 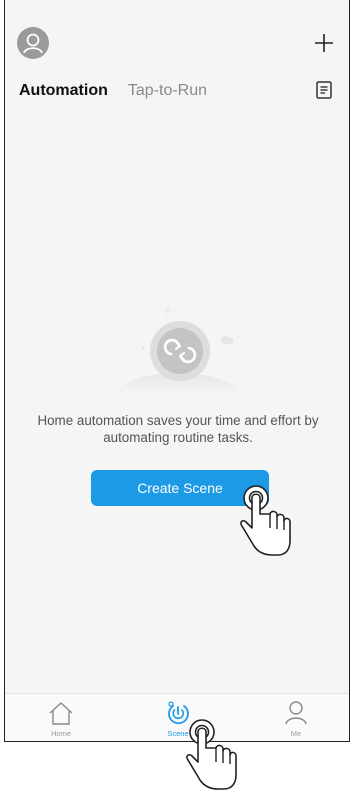 What do you see at coordinates (167, 91) in the screenshot?
I see `tab-tap-to-run: Tap-to-Run` at bounding box center [167, 91].